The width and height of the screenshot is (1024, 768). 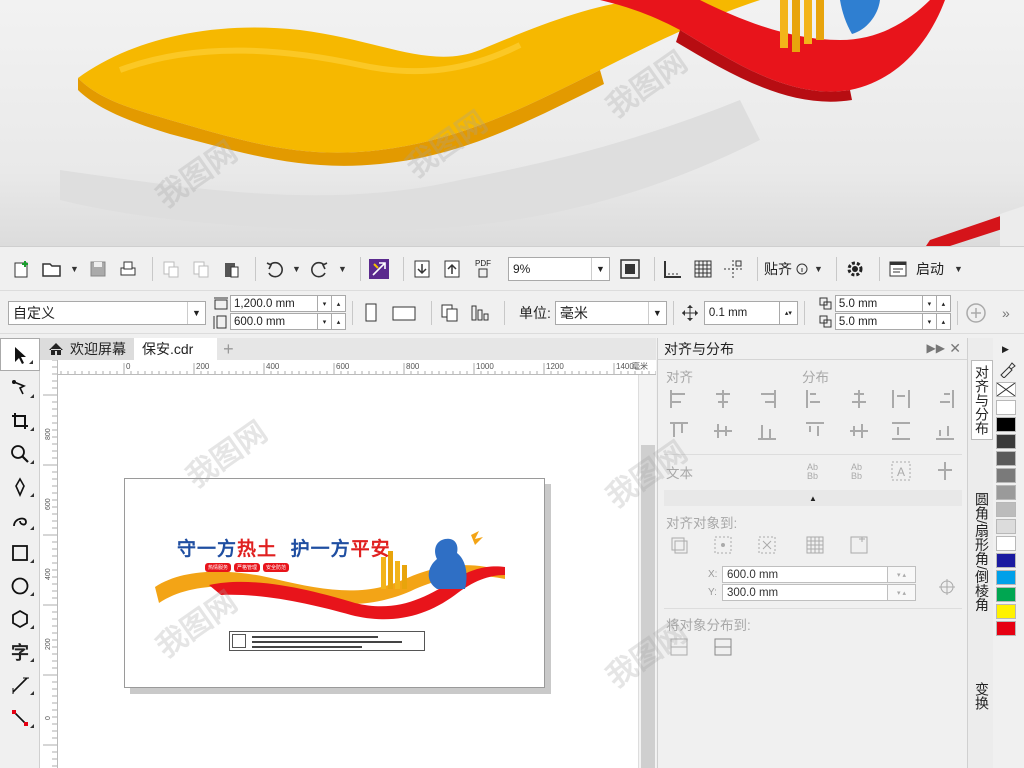 I want to click on text-tool-icon: 字, so click(x=20, y=651).